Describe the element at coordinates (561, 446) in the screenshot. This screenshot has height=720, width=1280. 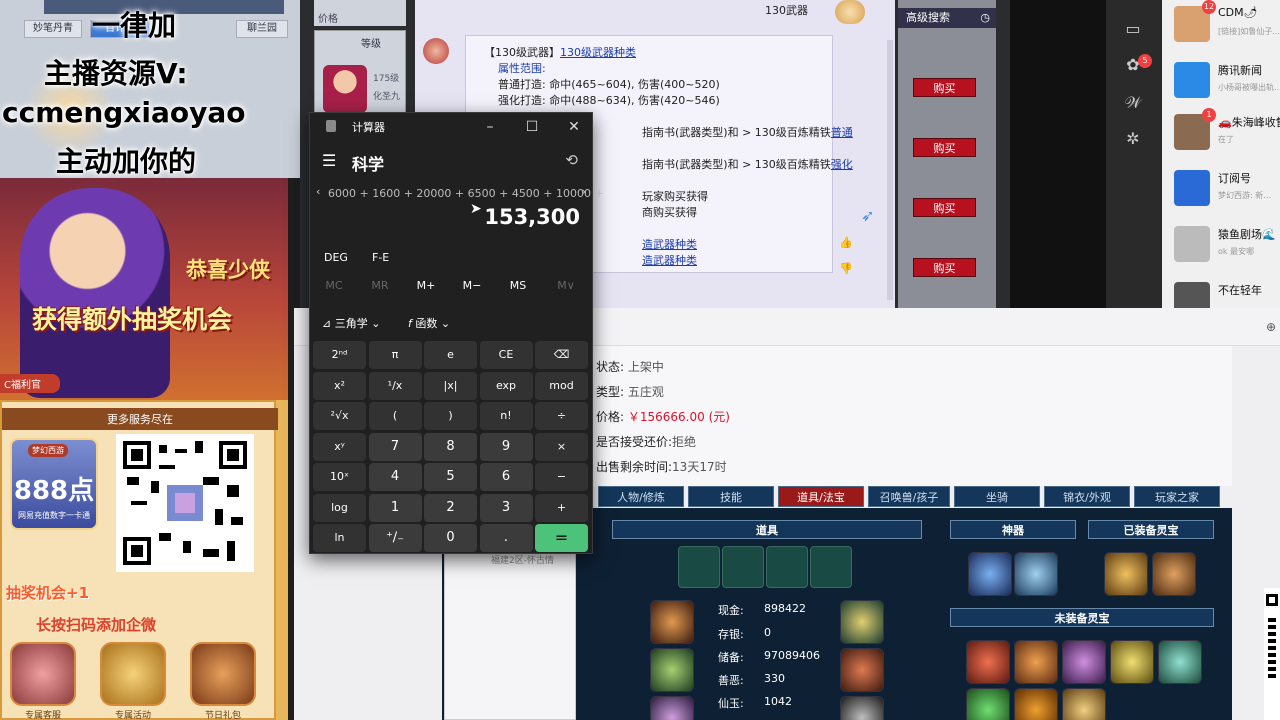
I see `multiply-button: ×` at that location.